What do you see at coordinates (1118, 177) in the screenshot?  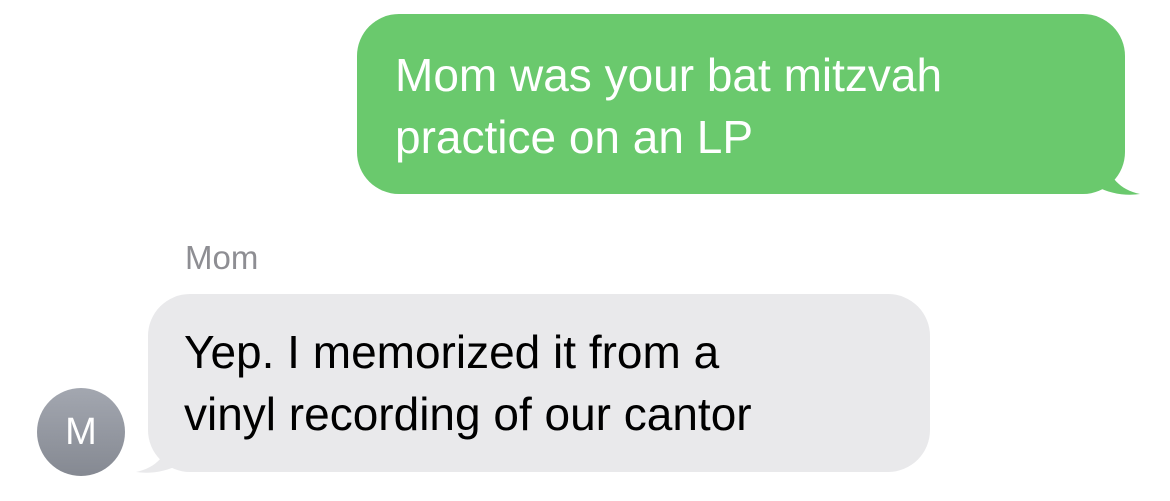 I see `outgoing-bubble-tail` at bounding box center [1118, 177].